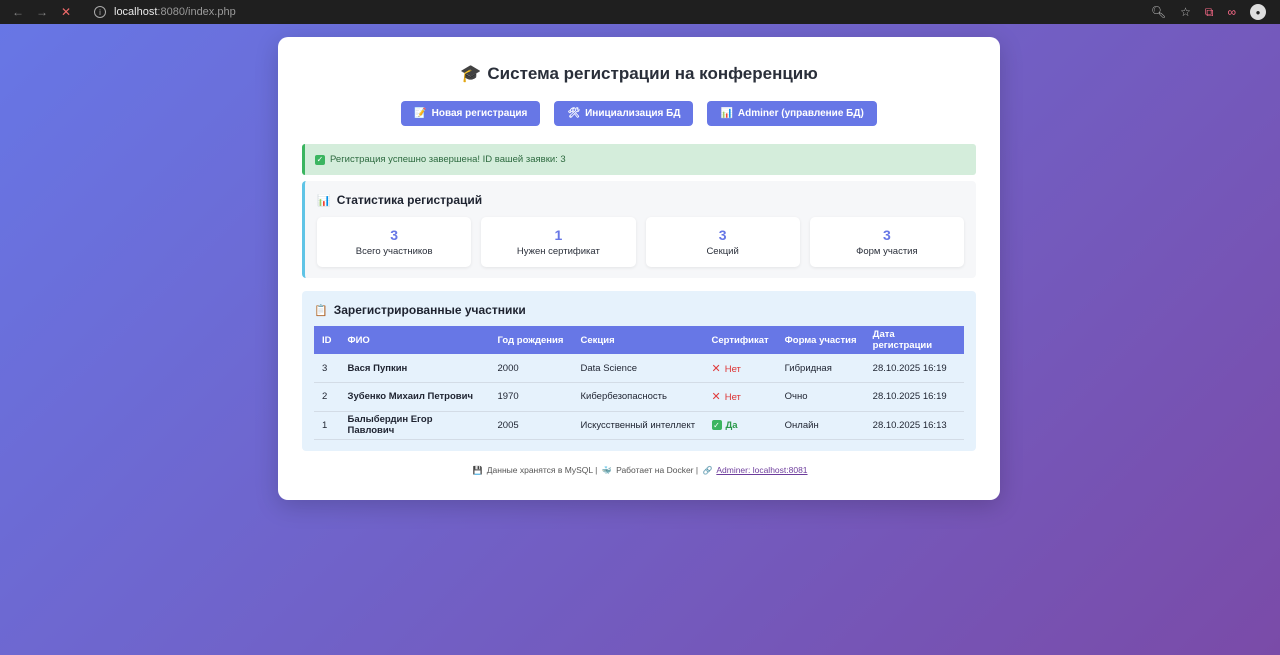 Image resolution: width=1280 pixels, height=655 pixels. I want to click on column-header-birth-year: Год рождения, so click(530, 340).